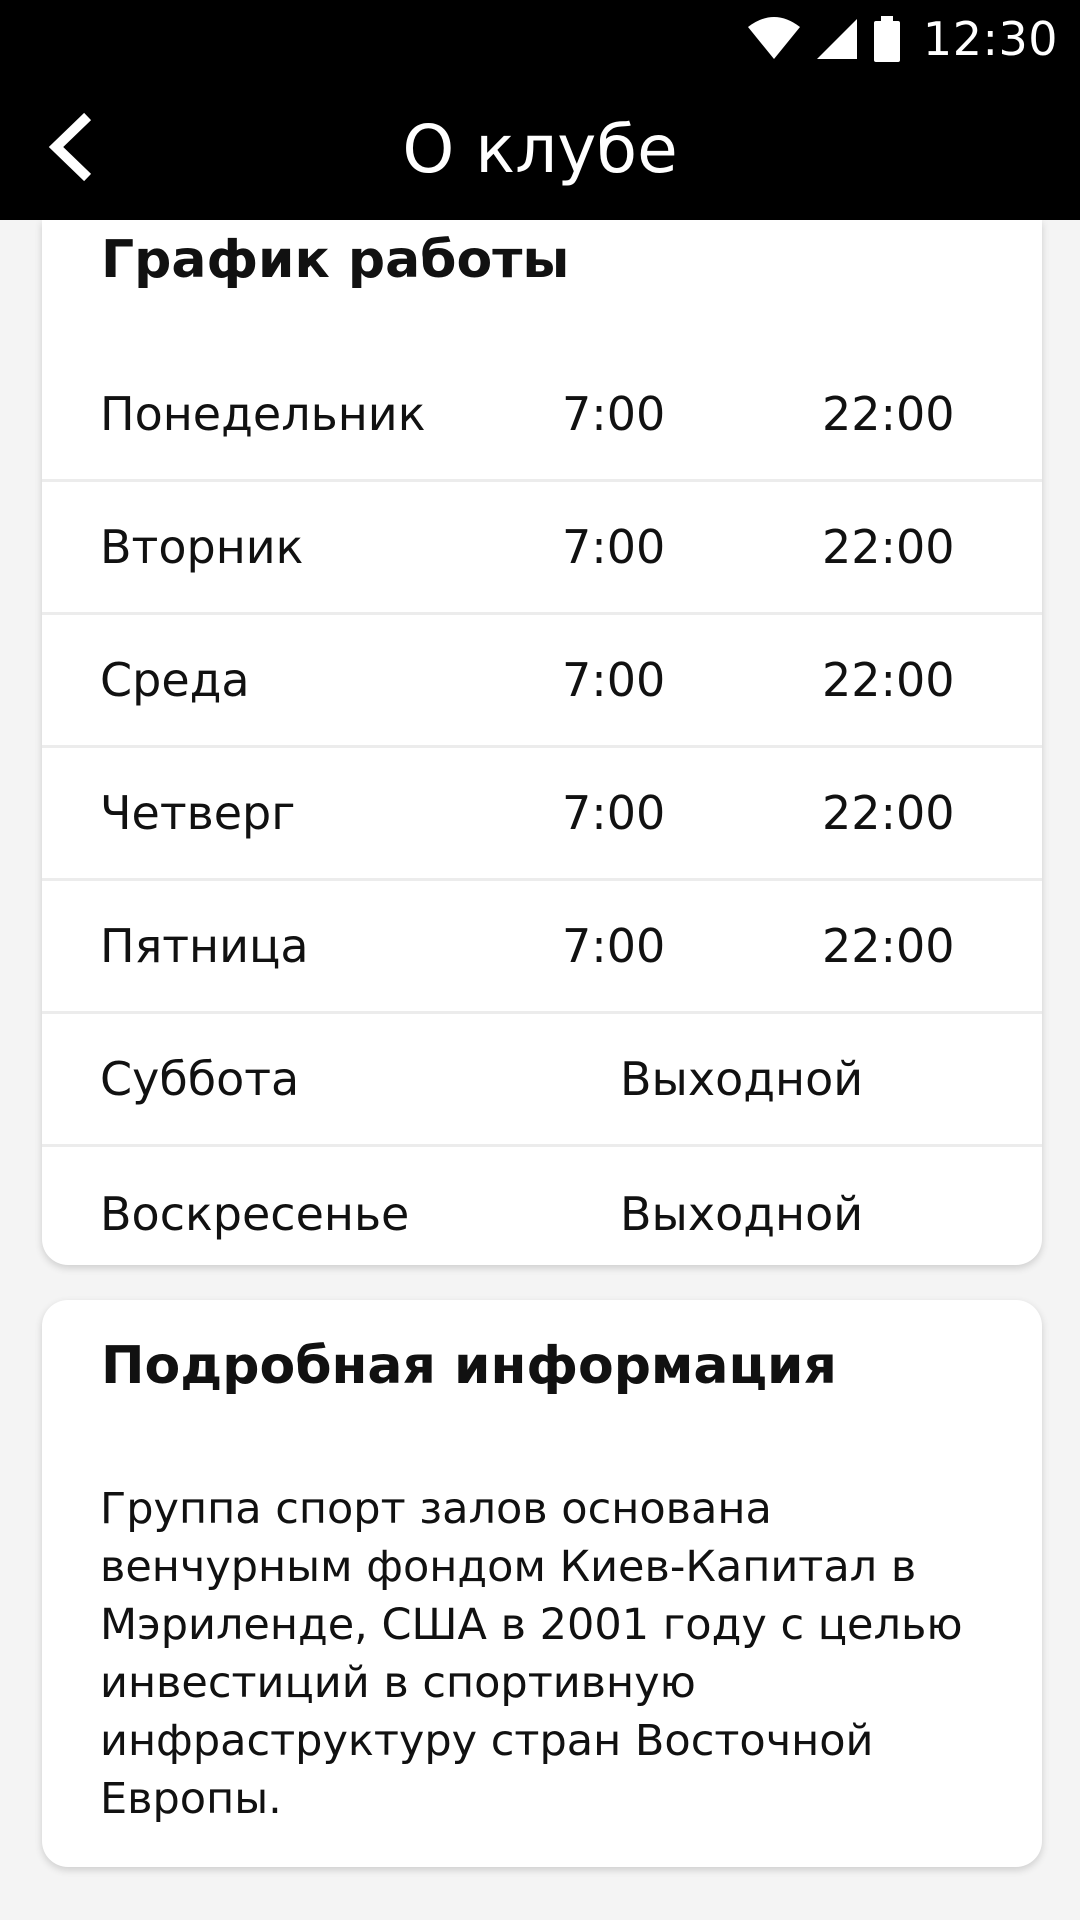 This screenshot has height=1920, width=1080. What do you see at coordinates (542, 1080) in the screenshot?
I see `schedule-row-saturday: Суббота Выходной` at bounding box center [542, 1080].